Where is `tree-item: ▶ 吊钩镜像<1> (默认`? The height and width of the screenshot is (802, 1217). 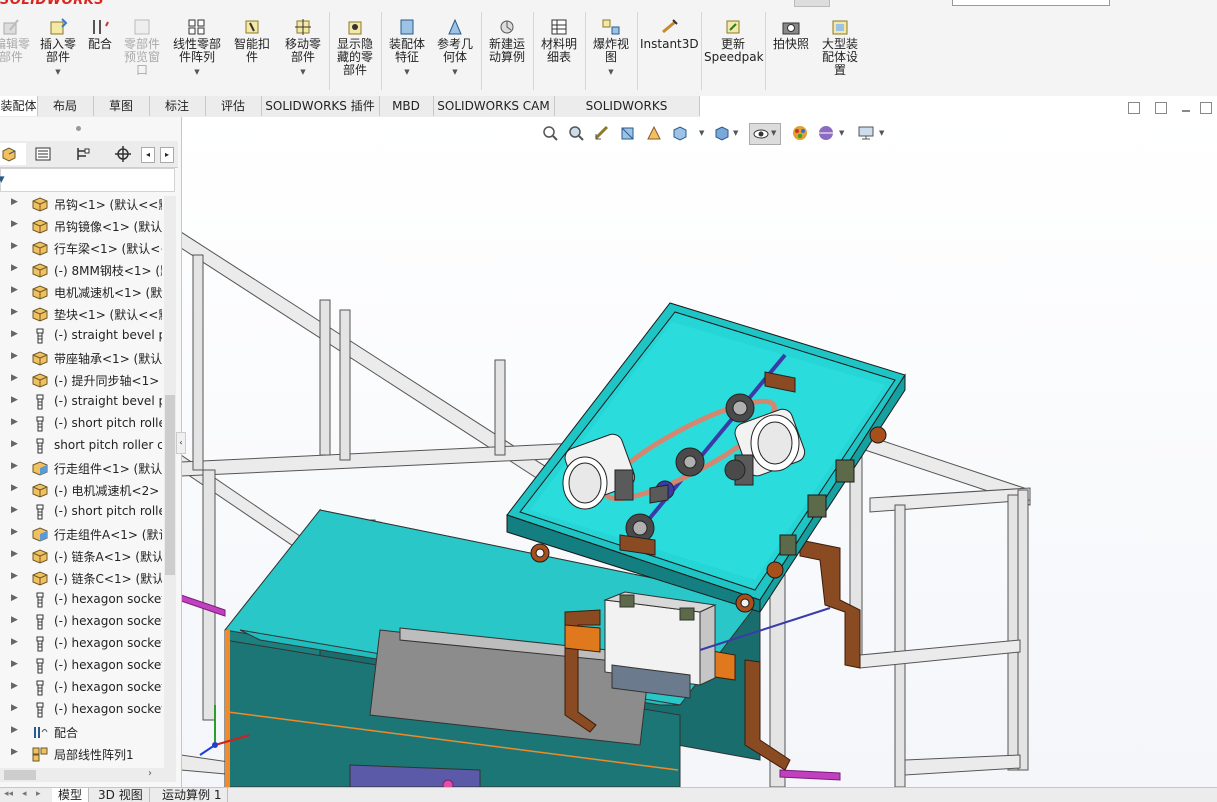 tree-item: ▶ 吊钩镜像<1> (默认 is located at coordinates (88, 226).